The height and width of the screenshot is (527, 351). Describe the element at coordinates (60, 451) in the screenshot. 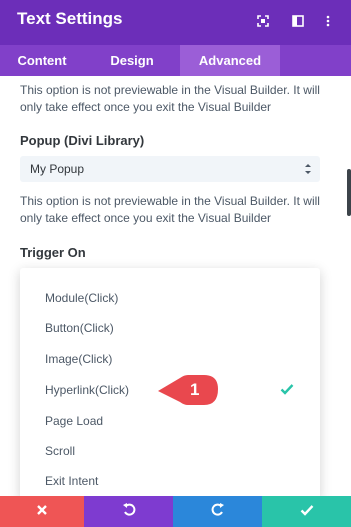

I see `trigger-option-scroll: Scroll` at that location.